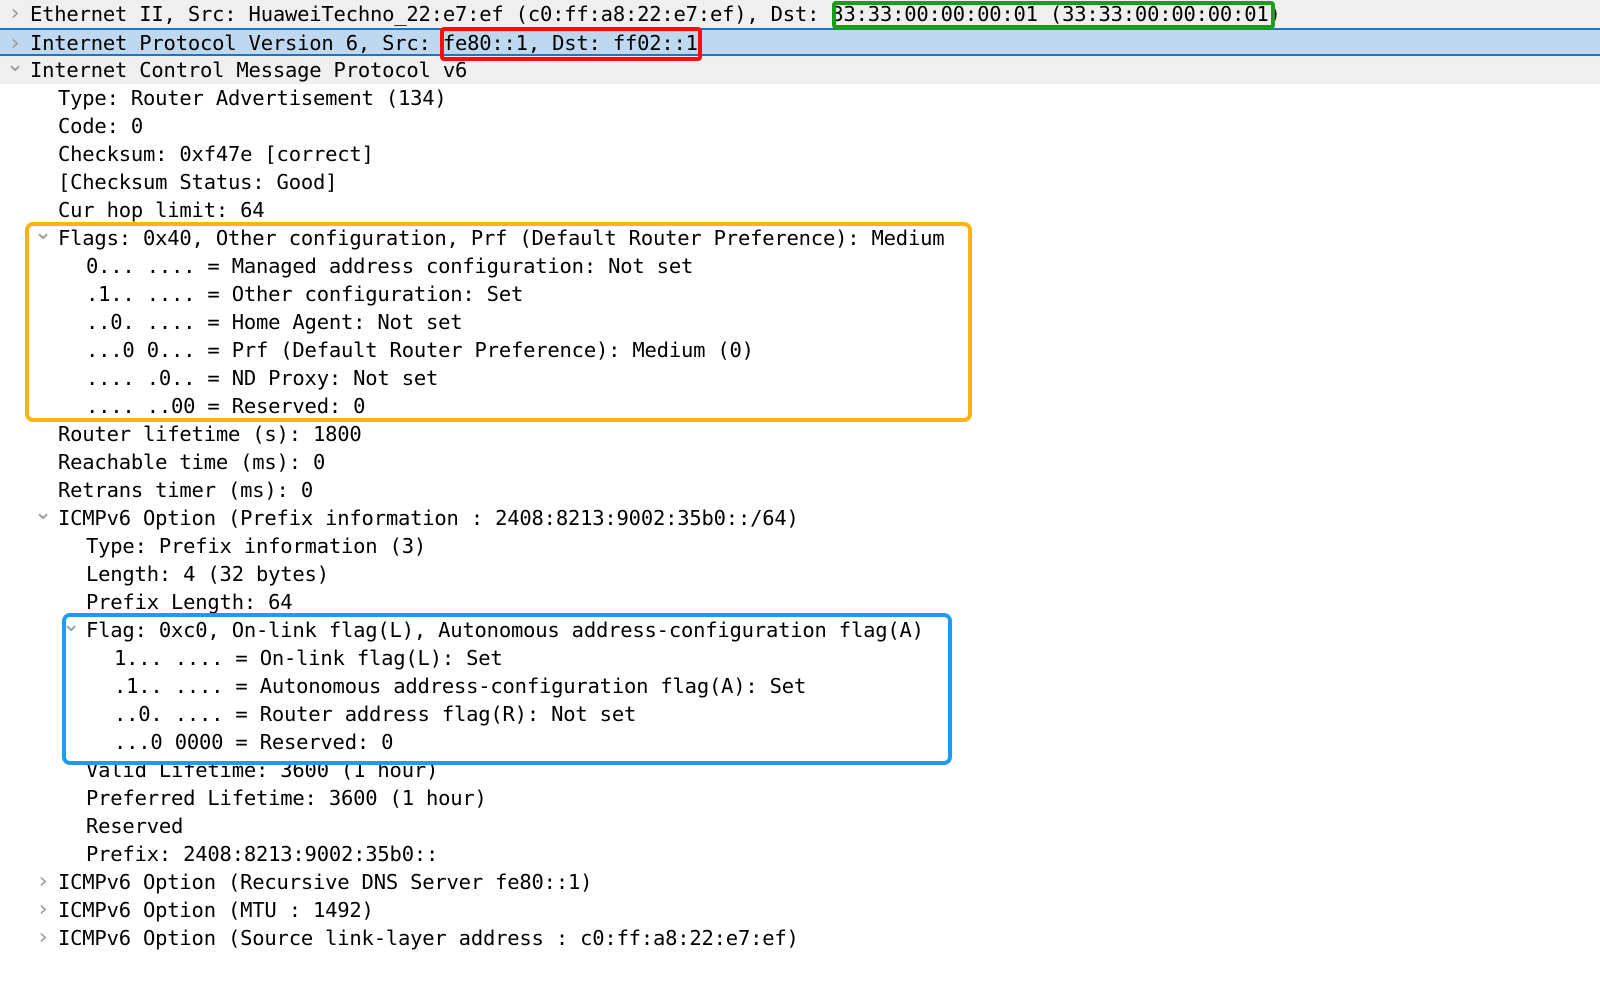 The image size is (1600, 985). Describe the element at coordinates (185, 490) in the screenshot. I see `packet-detail-row-label: Retrans timer (ms): 0` at that location.